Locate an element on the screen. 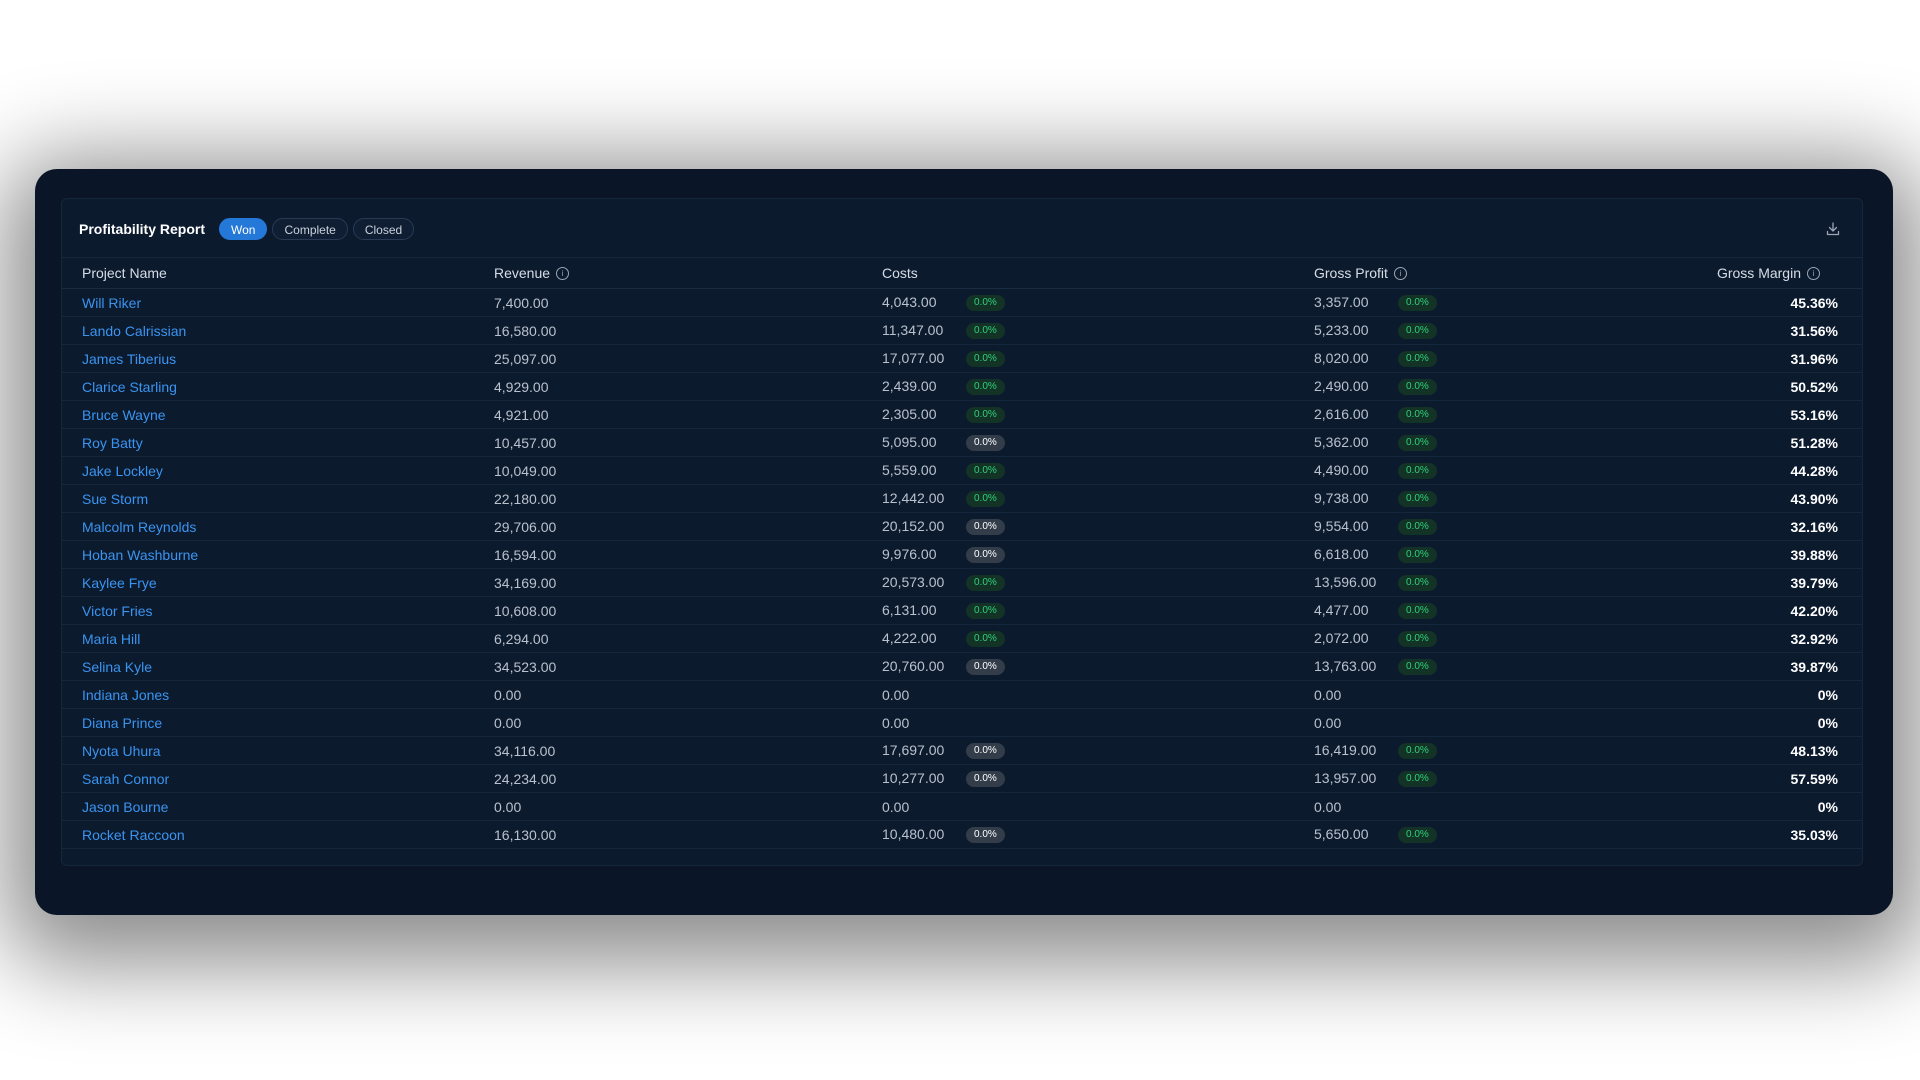 The width and height of the screenshot is (1920, 1080). gross-profit-value: 4,490.00 is located at coordinates (1341, 469).